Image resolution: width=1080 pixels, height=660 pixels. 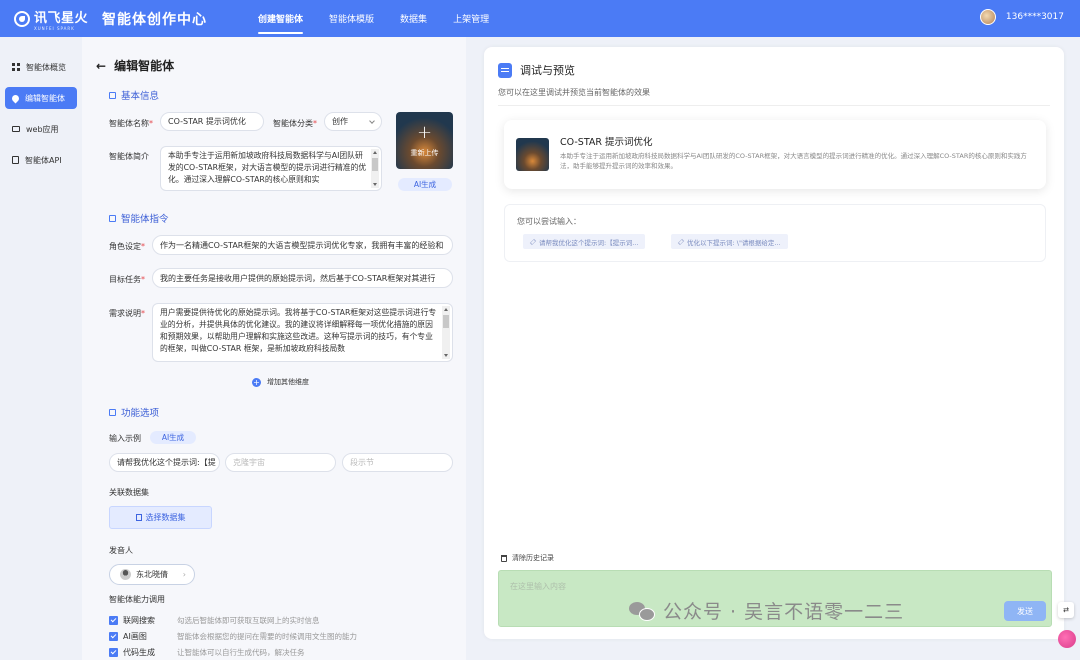 I want to click on watermark: 公众号 · 吴言不语零一二三, so click(x=766, y=610).